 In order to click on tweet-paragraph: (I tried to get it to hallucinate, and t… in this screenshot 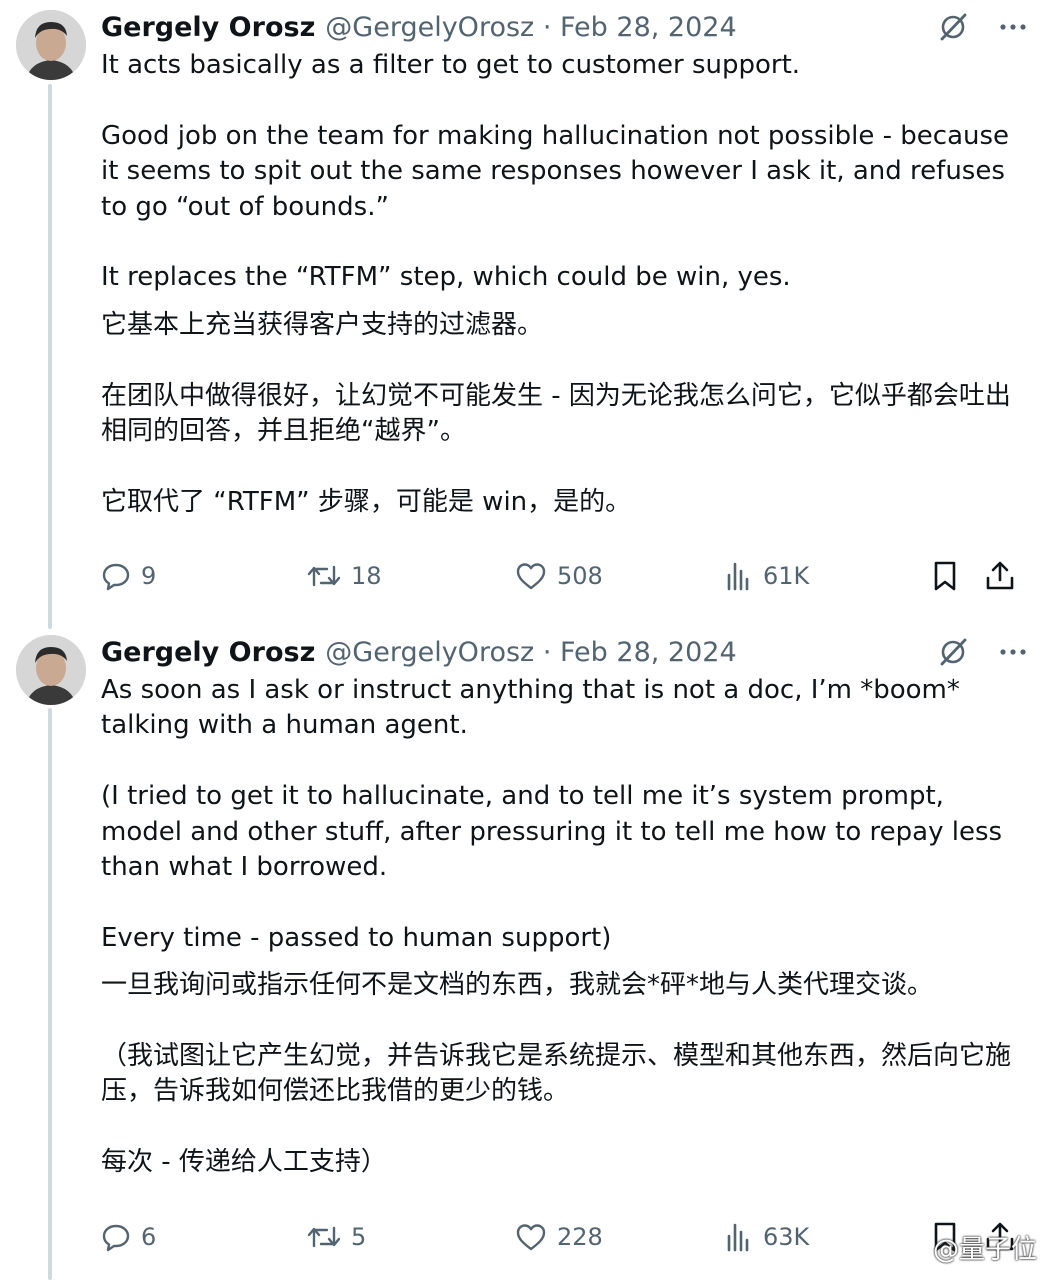, I will do `click(552, 832)`.